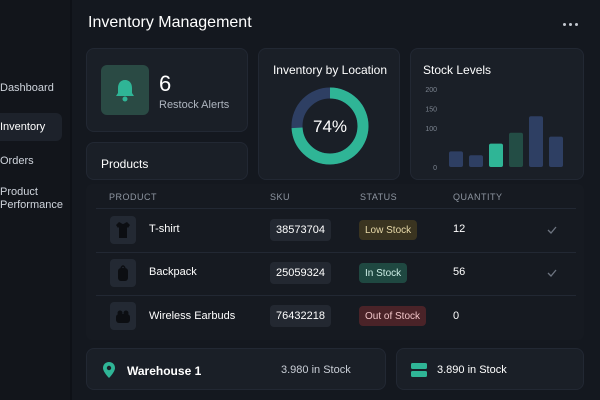  Describe the element at coordinates (167, 161) in the screenshot. I see `products-card: Products` at that location.